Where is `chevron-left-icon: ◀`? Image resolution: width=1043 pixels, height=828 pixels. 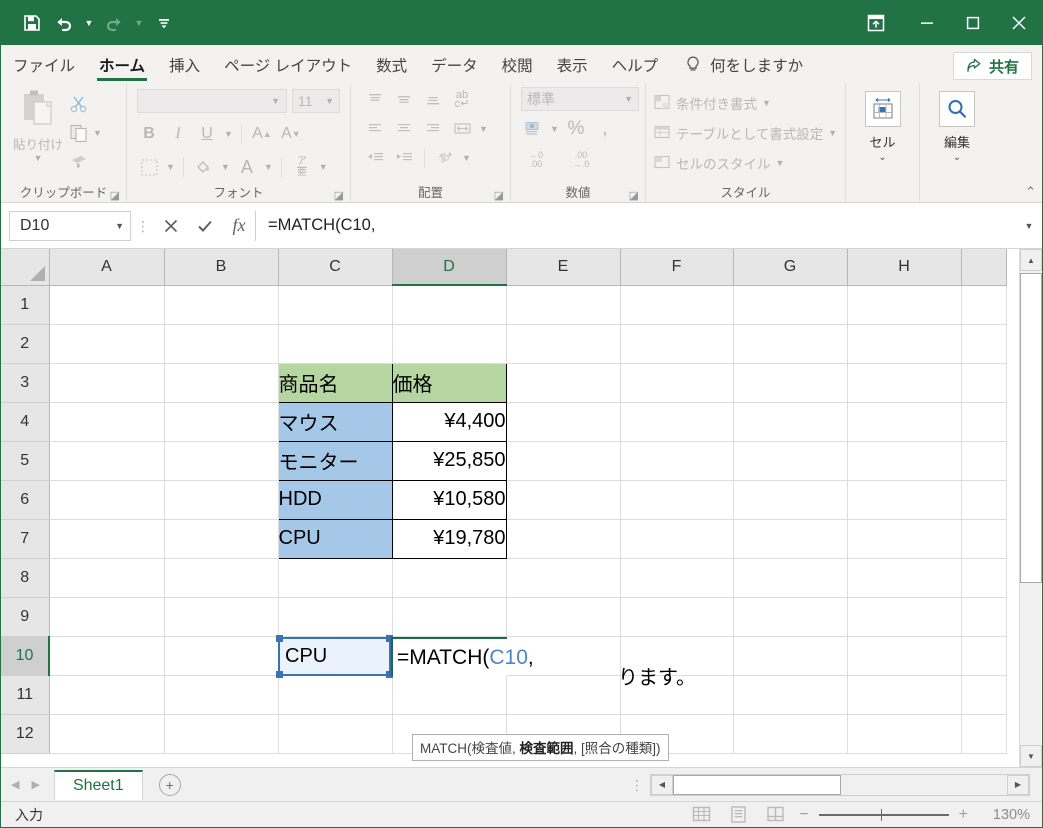 chevron-left-icon: ◀ is located at coordinates (15, 784).